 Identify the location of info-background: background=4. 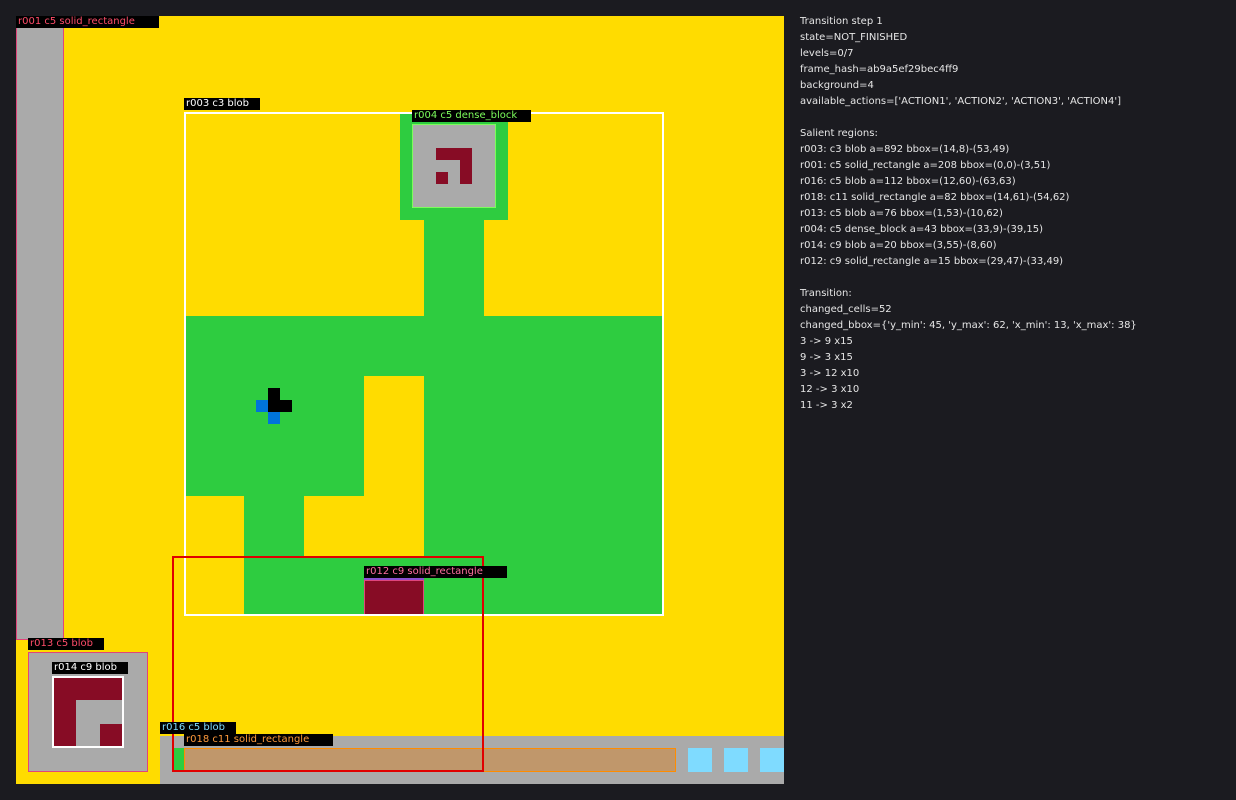
(837, 85).